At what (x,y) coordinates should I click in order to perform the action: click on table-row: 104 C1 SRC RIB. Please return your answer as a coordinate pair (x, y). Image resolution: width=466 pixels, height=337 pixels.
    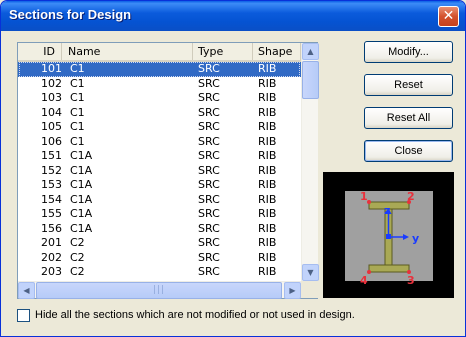
    Looking at the image, I should click on (159, 113).